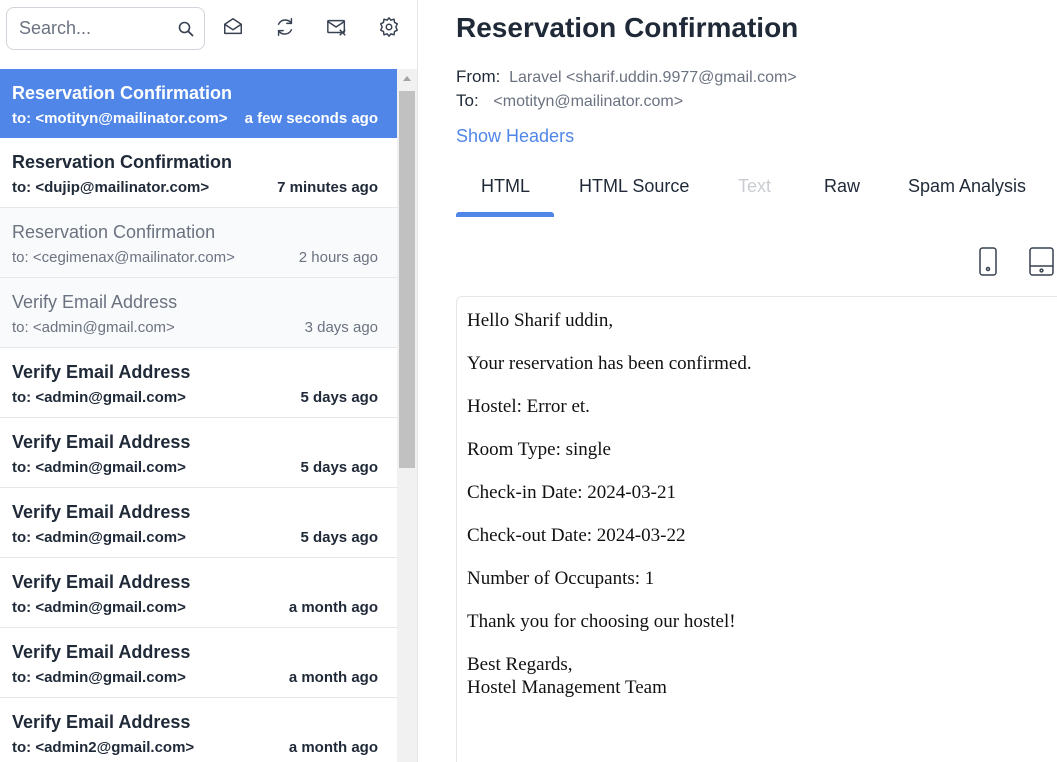 The height and width of the screenshot is (762, 1057). What do you see at coordinates (567, 687) in the screenshot?
I see `body-team: Hostel Management Team` at bounding box center [567, 687].